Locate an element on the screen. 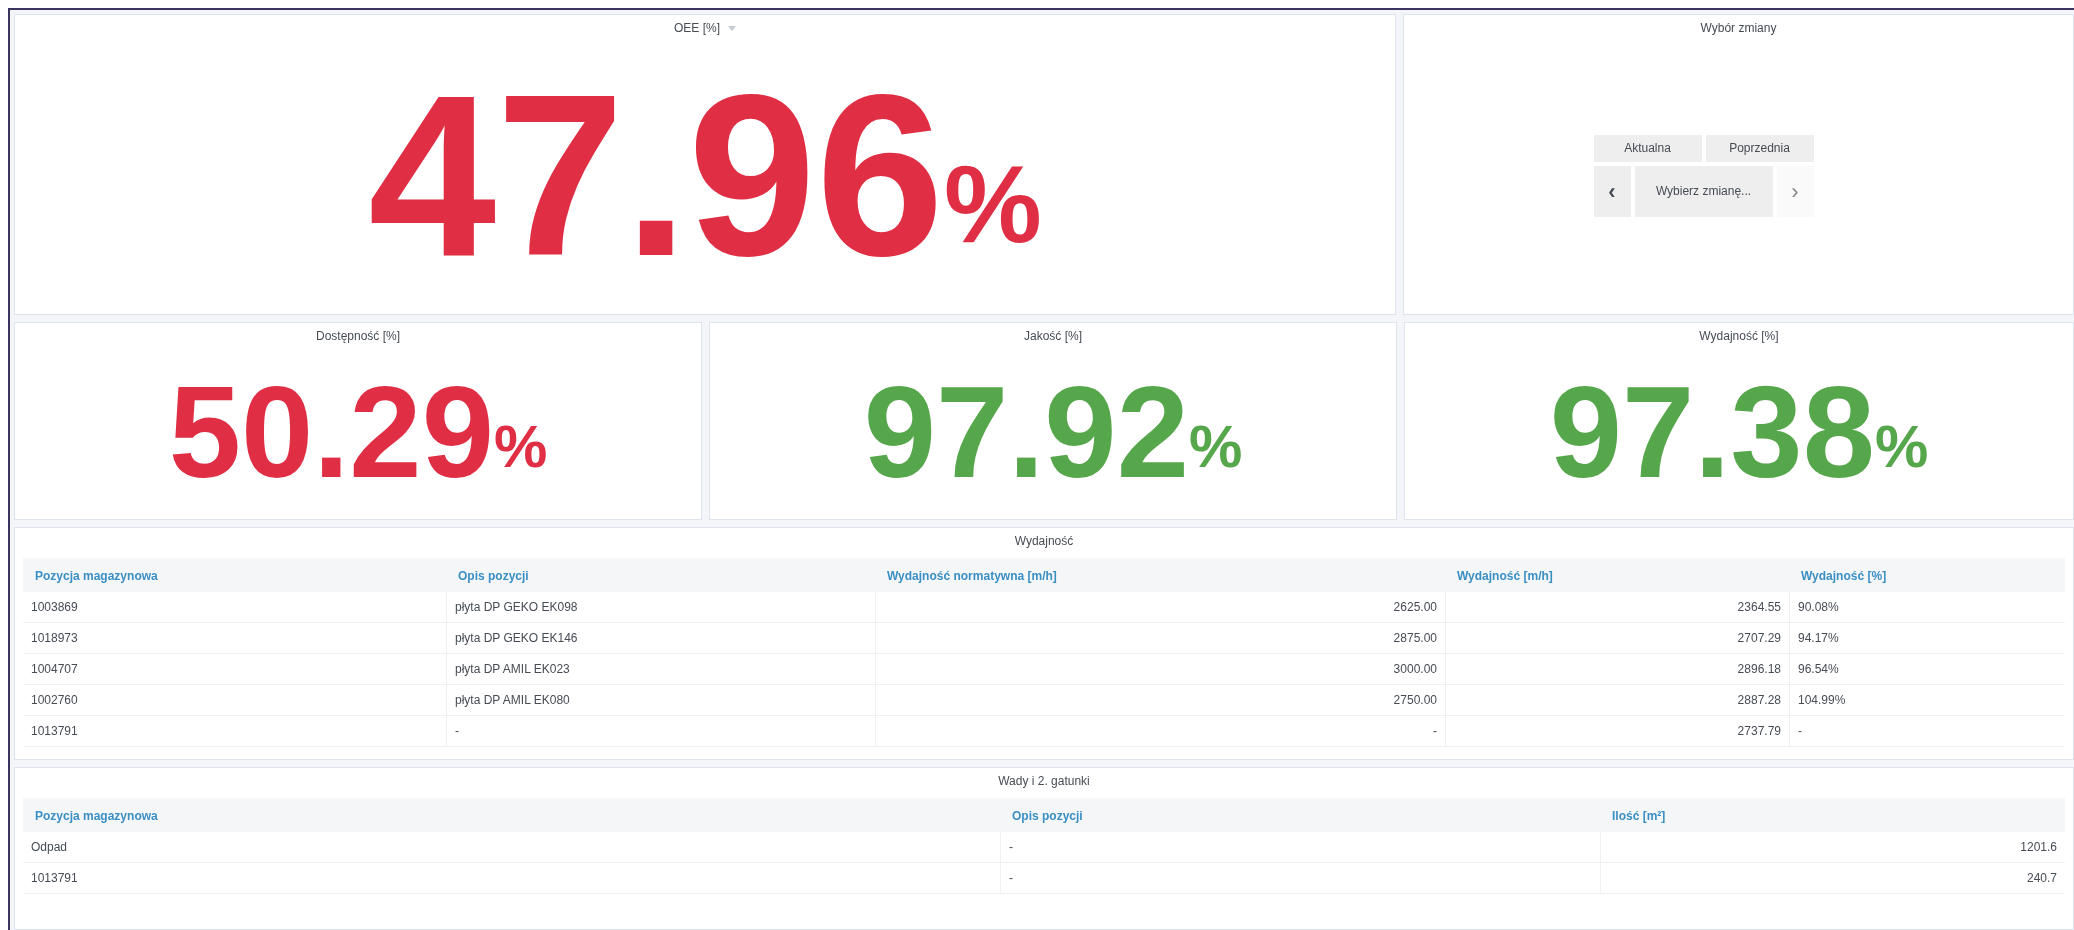 The image size is (2074, 930). oee-value: 47.96 is located at coordinates (656, 175).